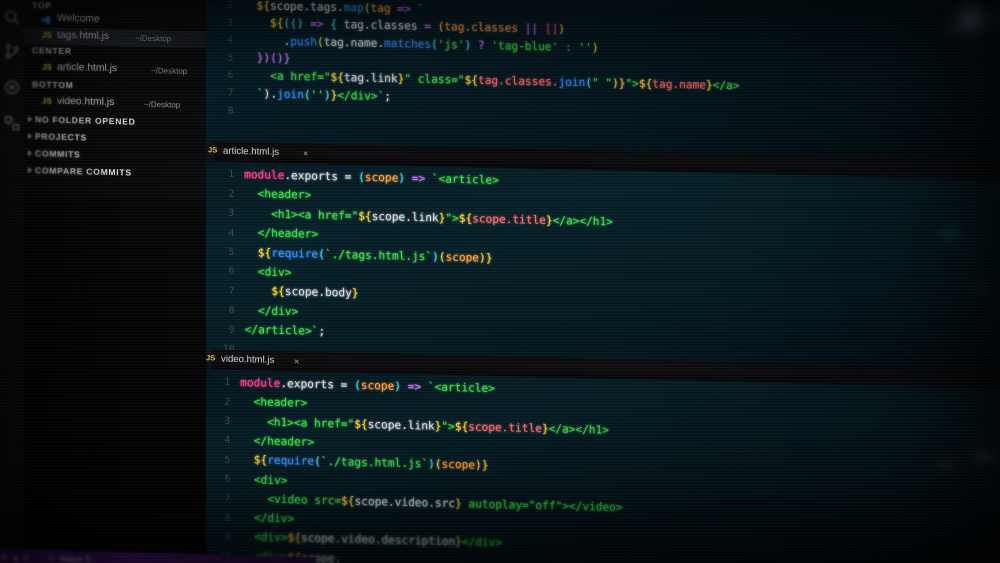  What do you see at coordinates (85, 120) in the screenshot?
I see `sidebar-section-label: NO FOLDER OPENED` at bounding box center [85, 120].